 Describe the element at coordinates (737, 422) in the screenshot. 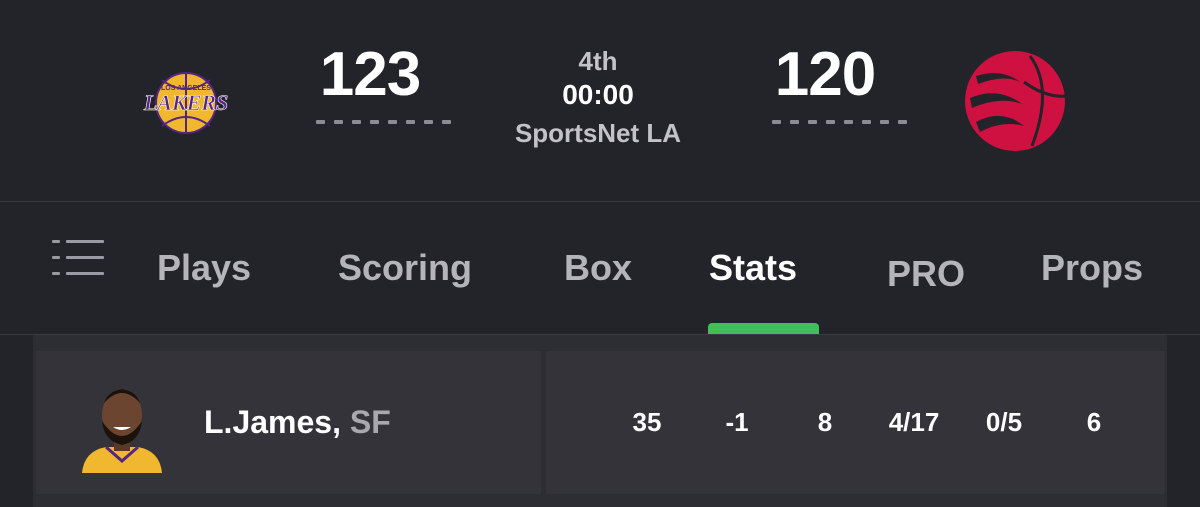

I see `stat-value: -1` at that location.